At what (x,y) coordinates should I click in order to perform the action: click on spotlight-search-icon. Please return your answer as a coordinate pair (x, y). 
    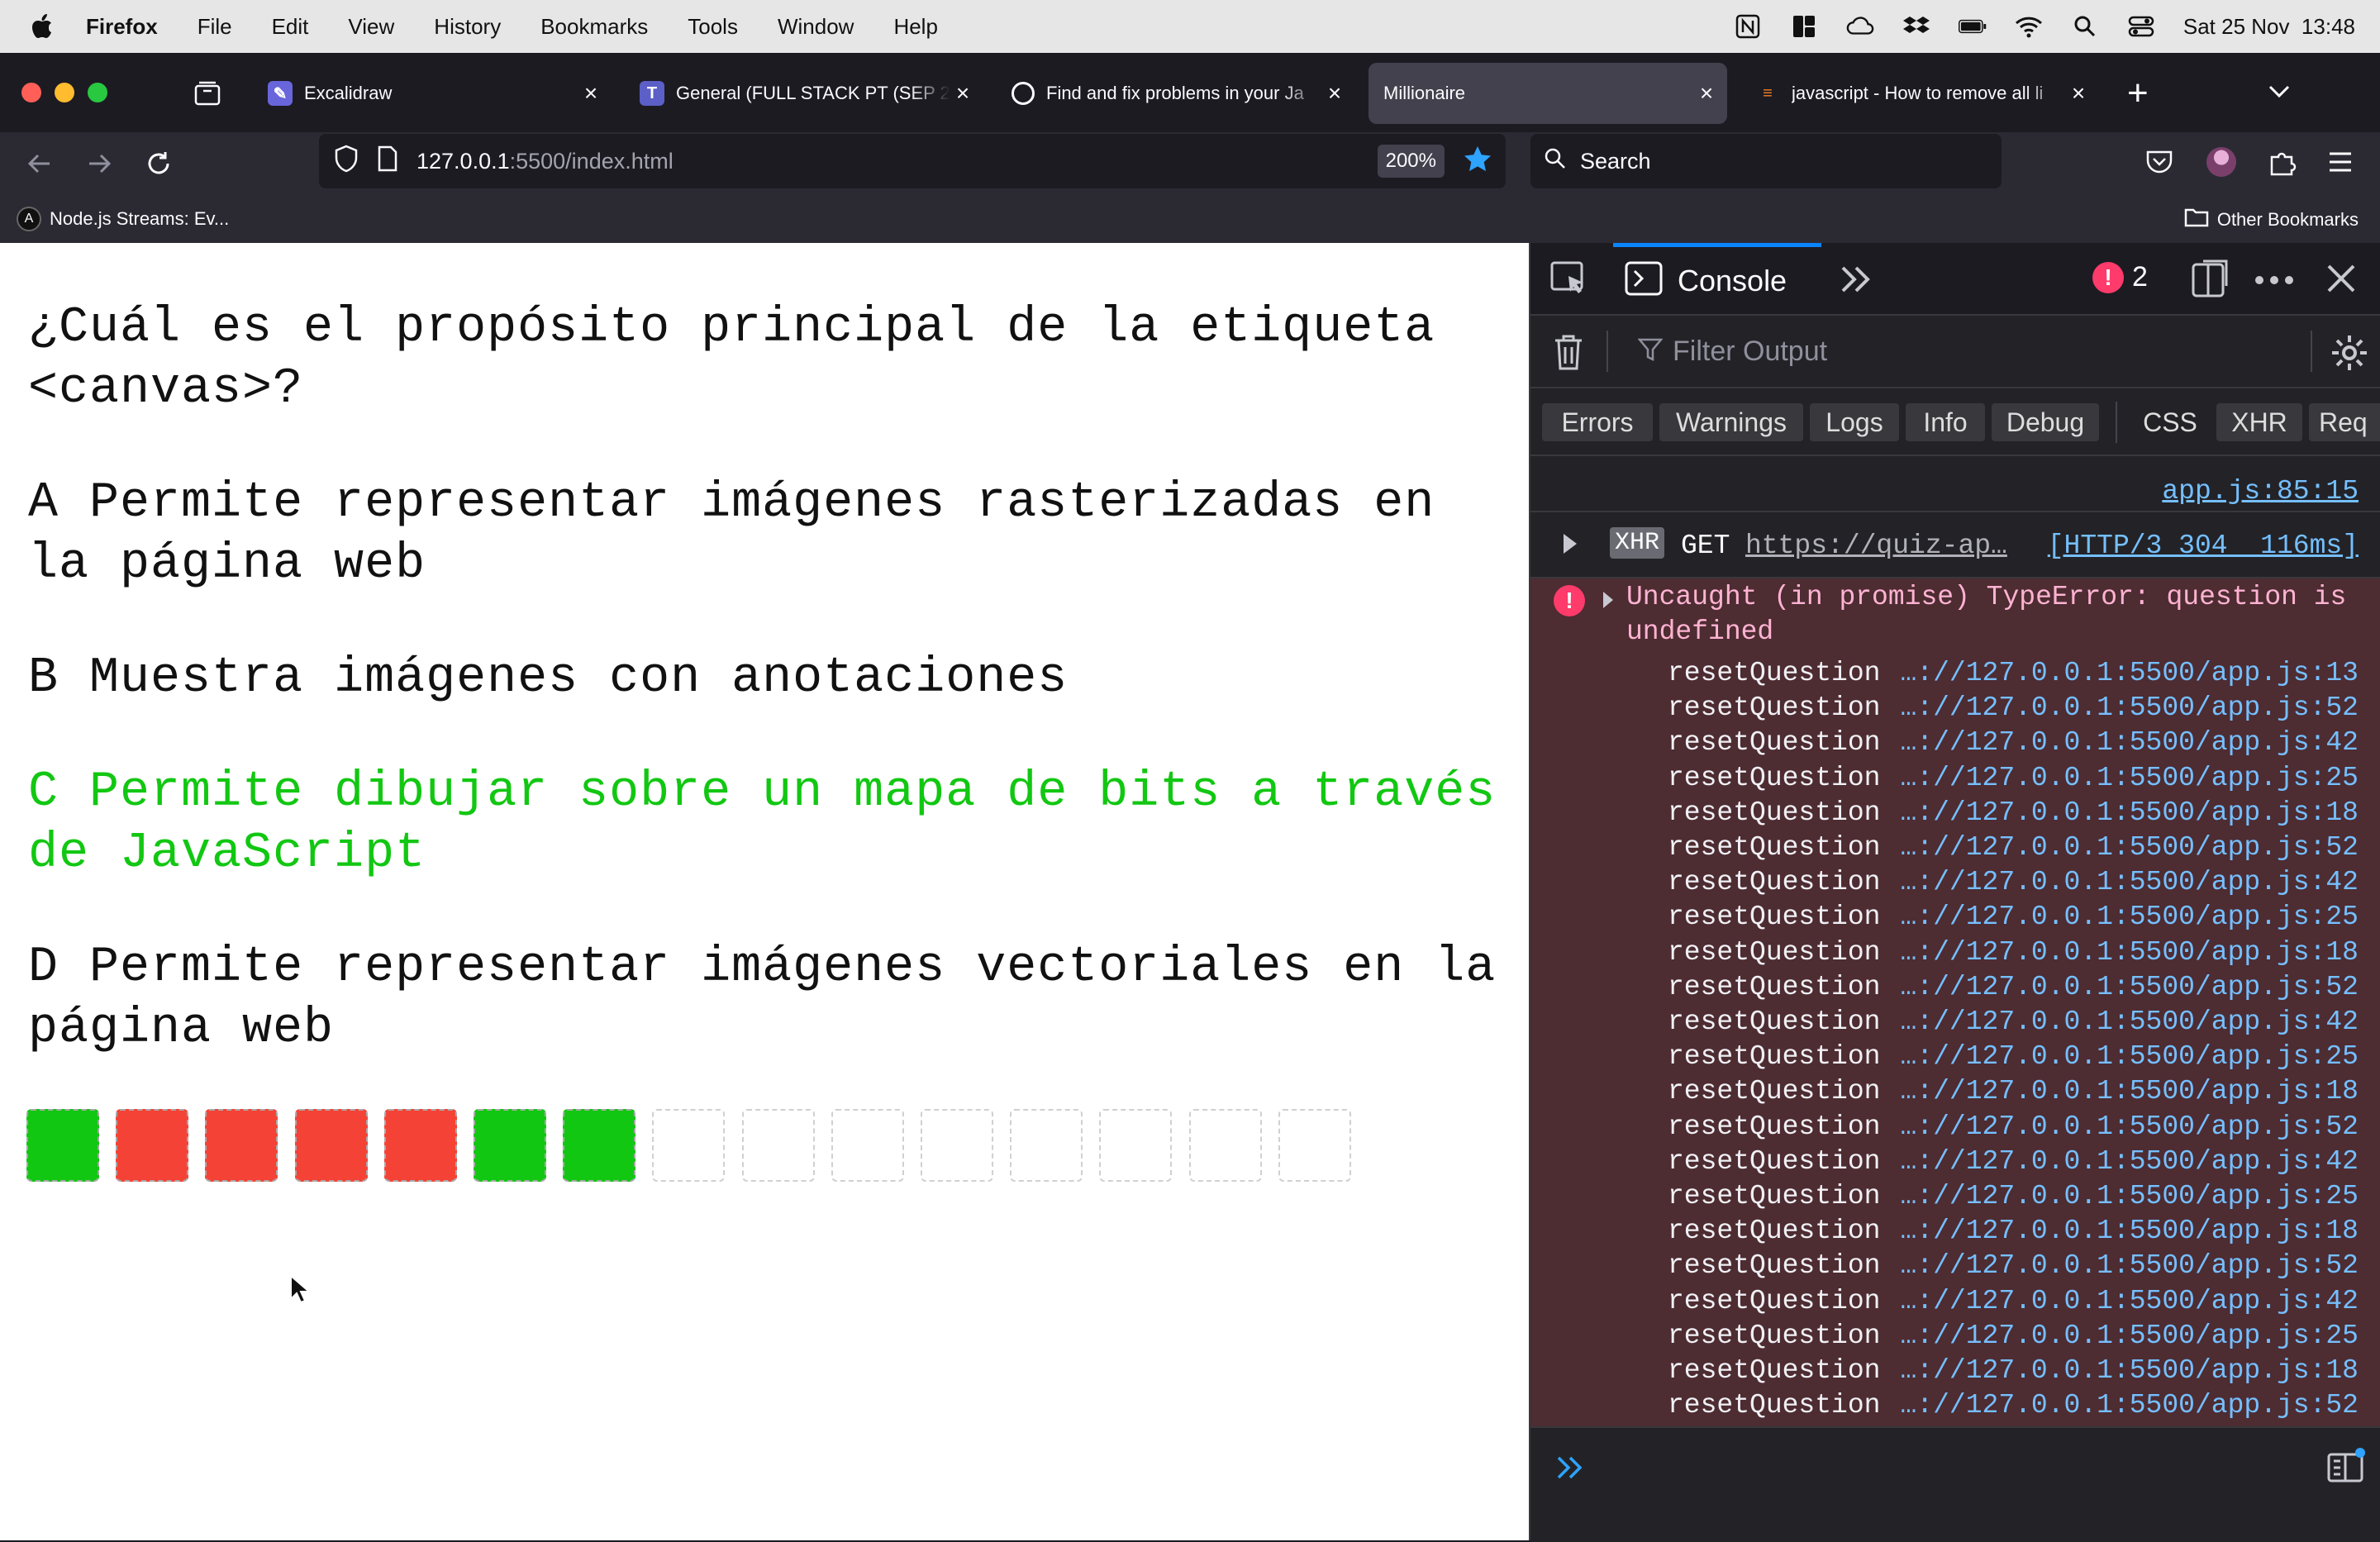
    Looking at the image, I should click on (2085, 26).